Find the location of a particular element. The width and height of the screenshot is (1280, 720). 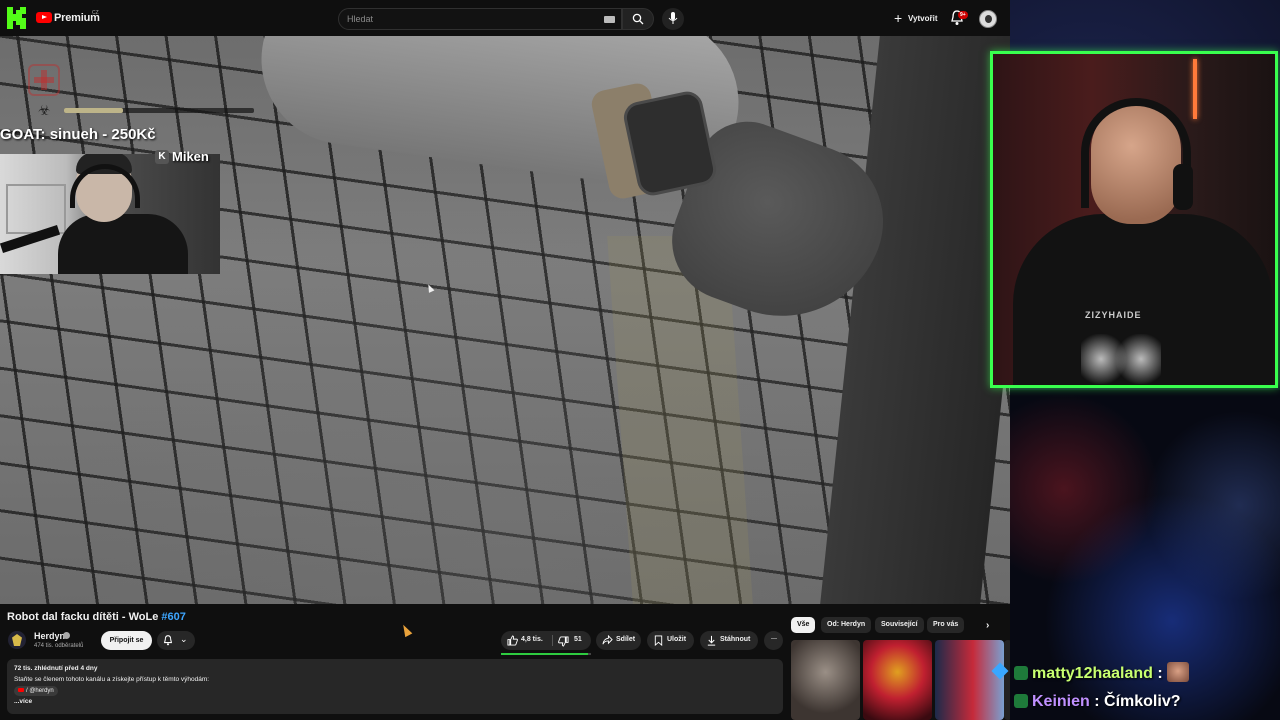

microphone-icon is located at coordinates (673, 18).